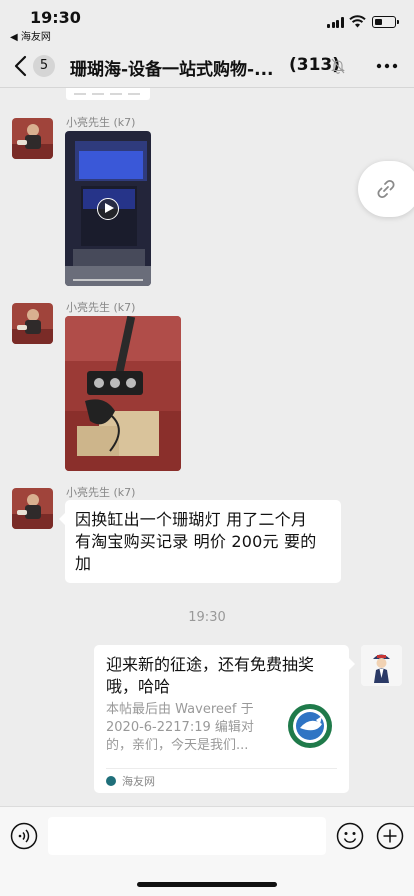 The height and width of the screenshot is (896, 414). I want to click on previous-card-edge, so click(108, 94).